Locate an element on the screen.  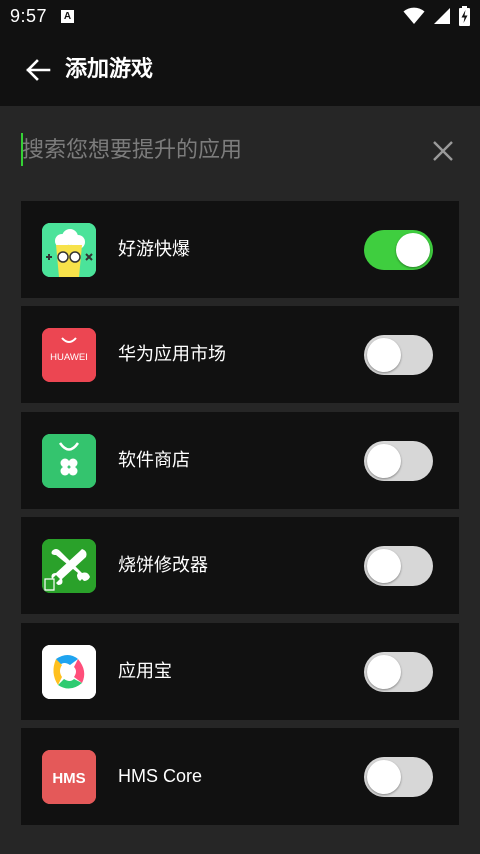
arrow-left-icon is located at coordinates (38, 70).